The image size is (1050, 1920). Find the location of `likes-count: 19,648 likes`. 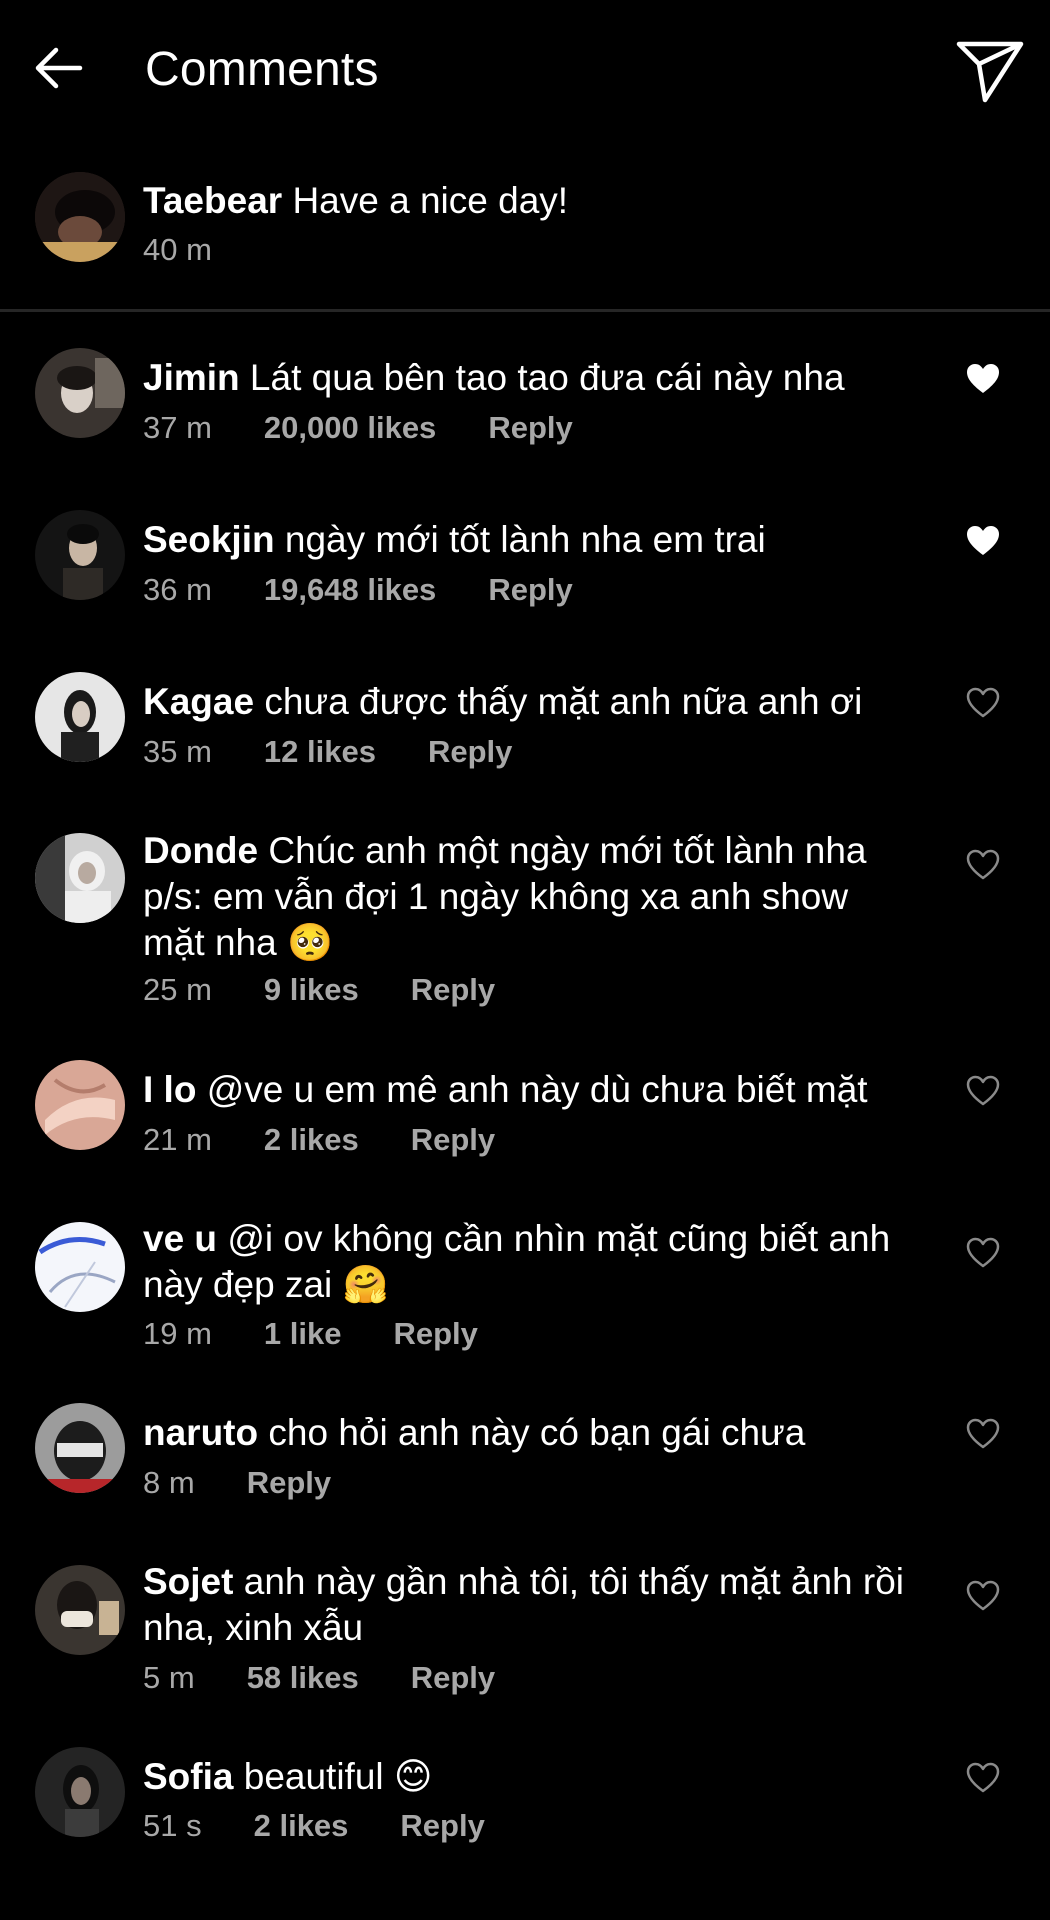

likes-count: 19,648 likes is located at coordinates (350, 590).